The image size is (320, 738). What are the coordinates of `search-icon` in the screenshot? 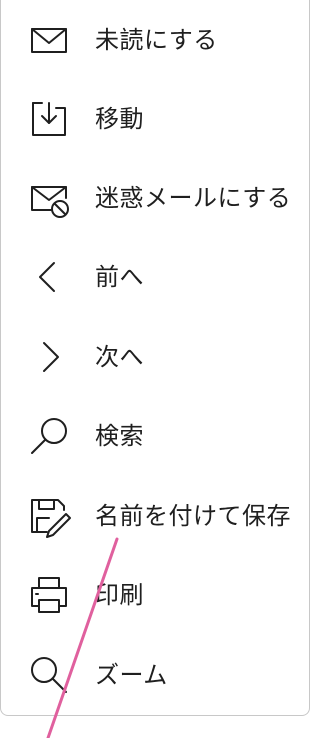 It's located at (49, 436).